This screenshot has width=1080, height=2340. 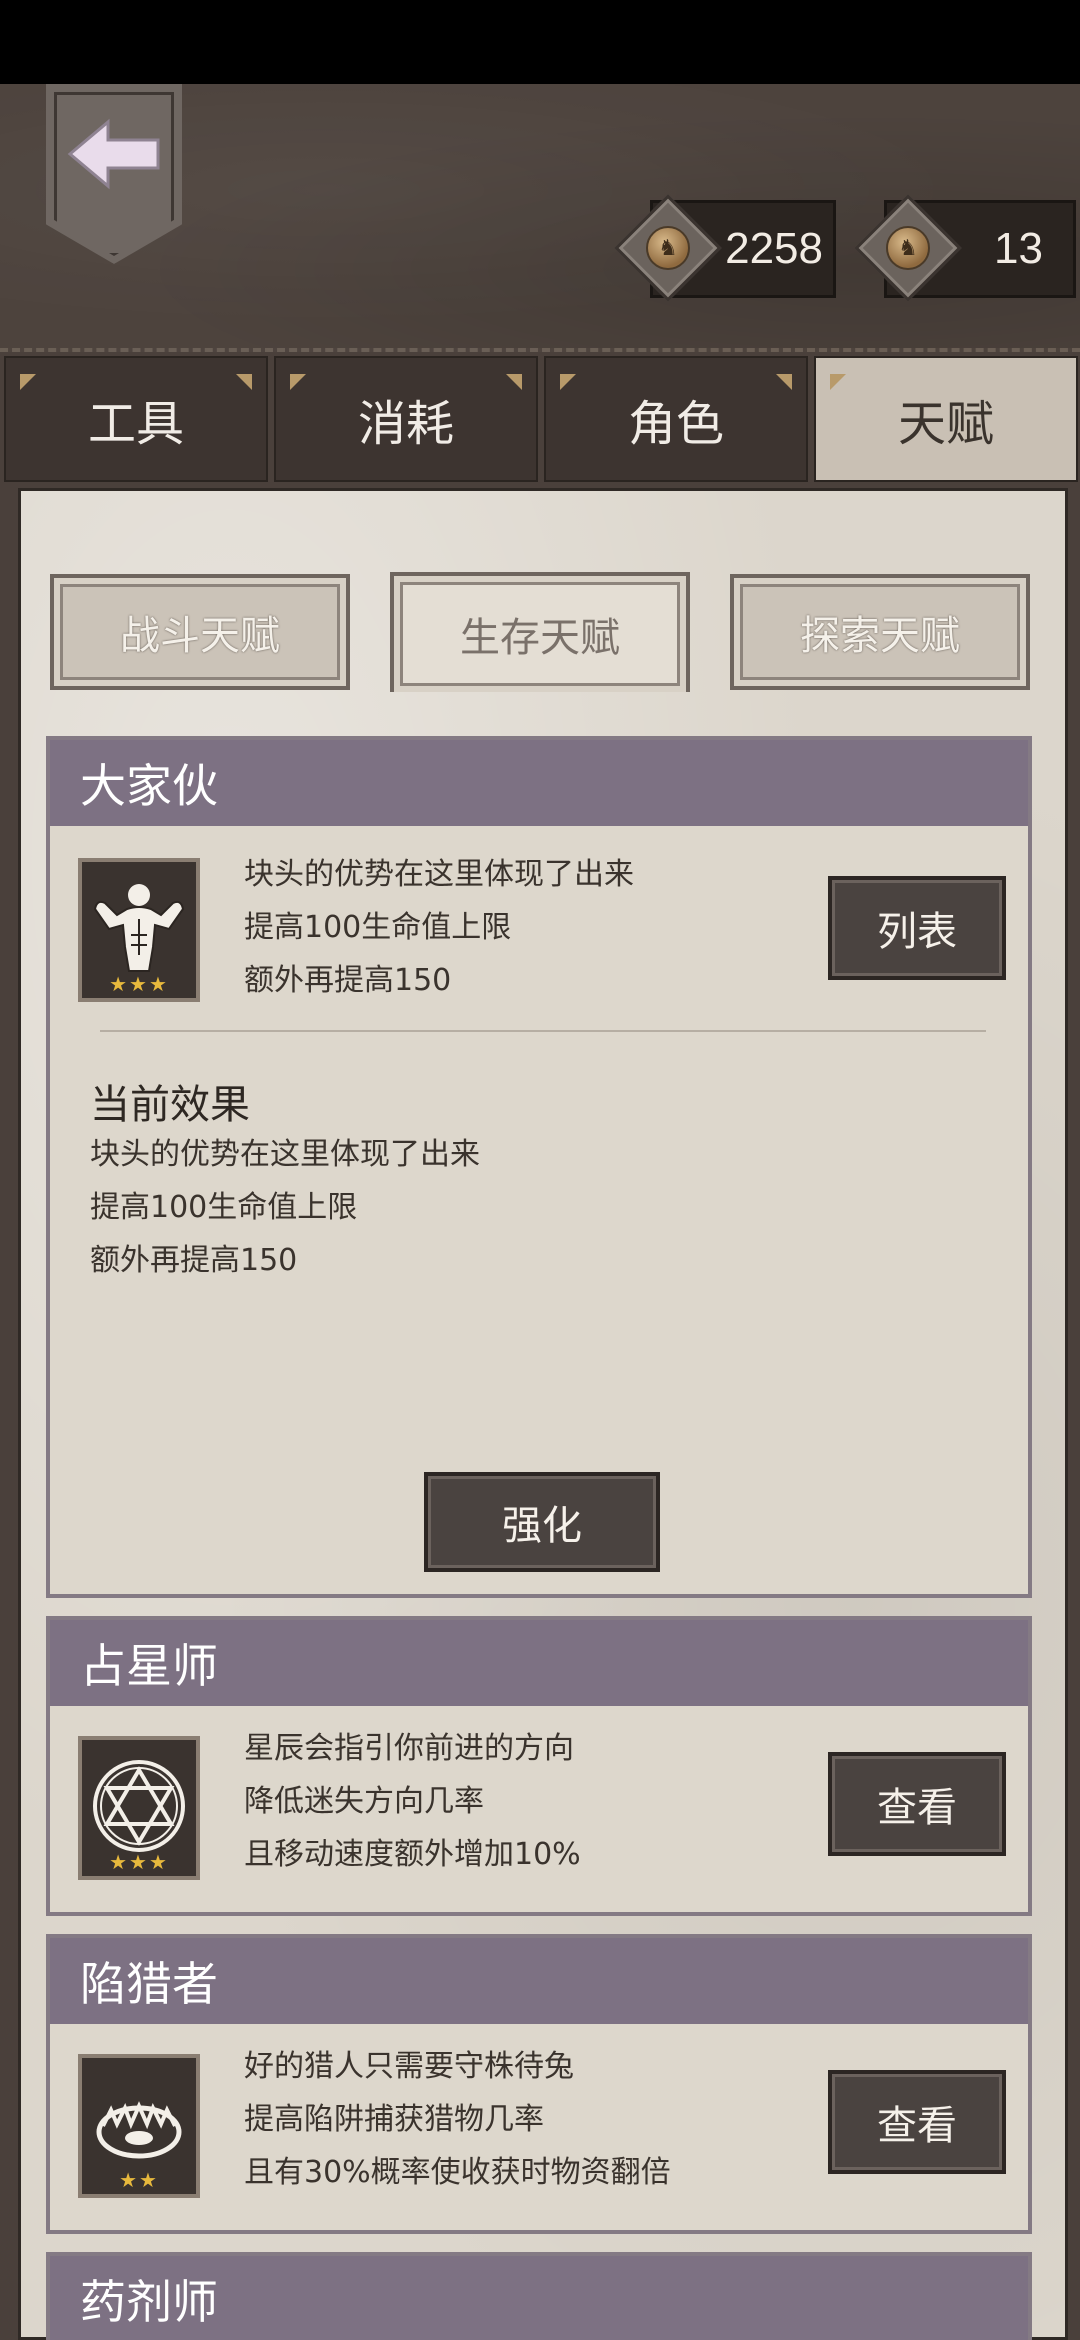 I want to click on talent-title: 药剂师, so click(x=539, y=2298).